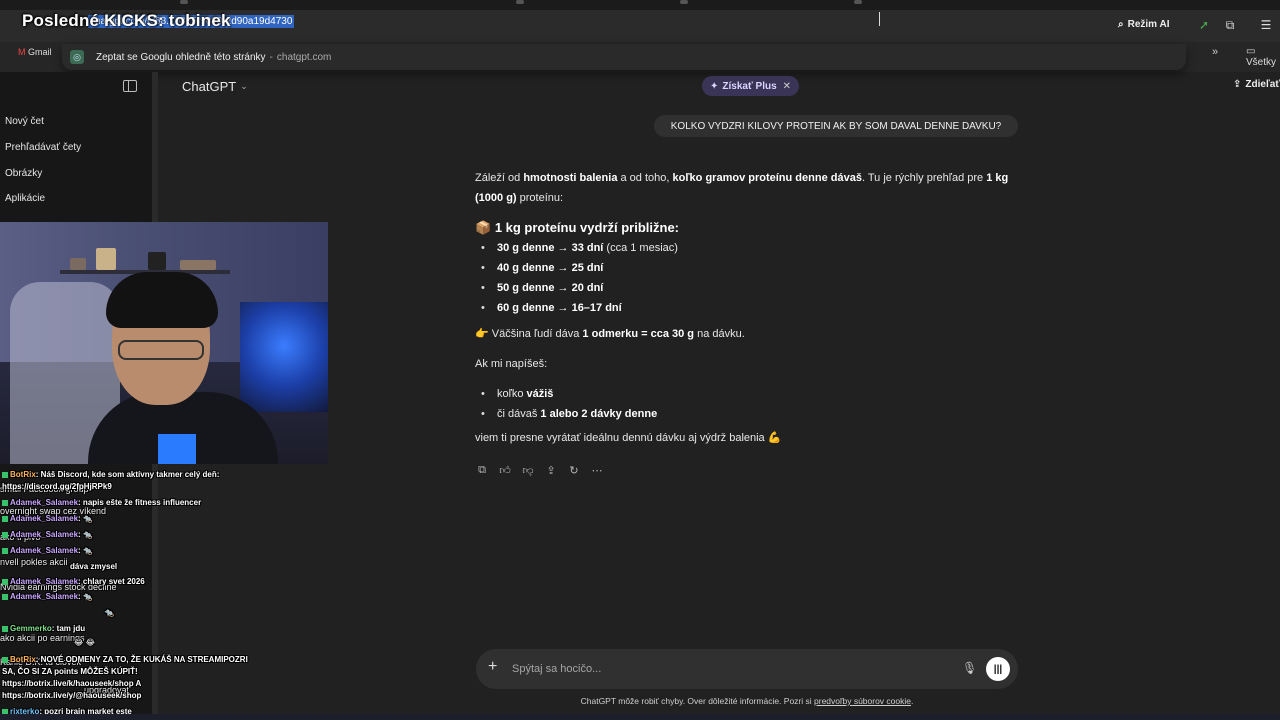 Image resolution: width=1280 pixels, height=720 pixels. What do you see at coordinates (57, 486) in the screenshot?
I see `chat-text: https://discord.gg/2fpHjRPk9` at bounding box center [57, 486].